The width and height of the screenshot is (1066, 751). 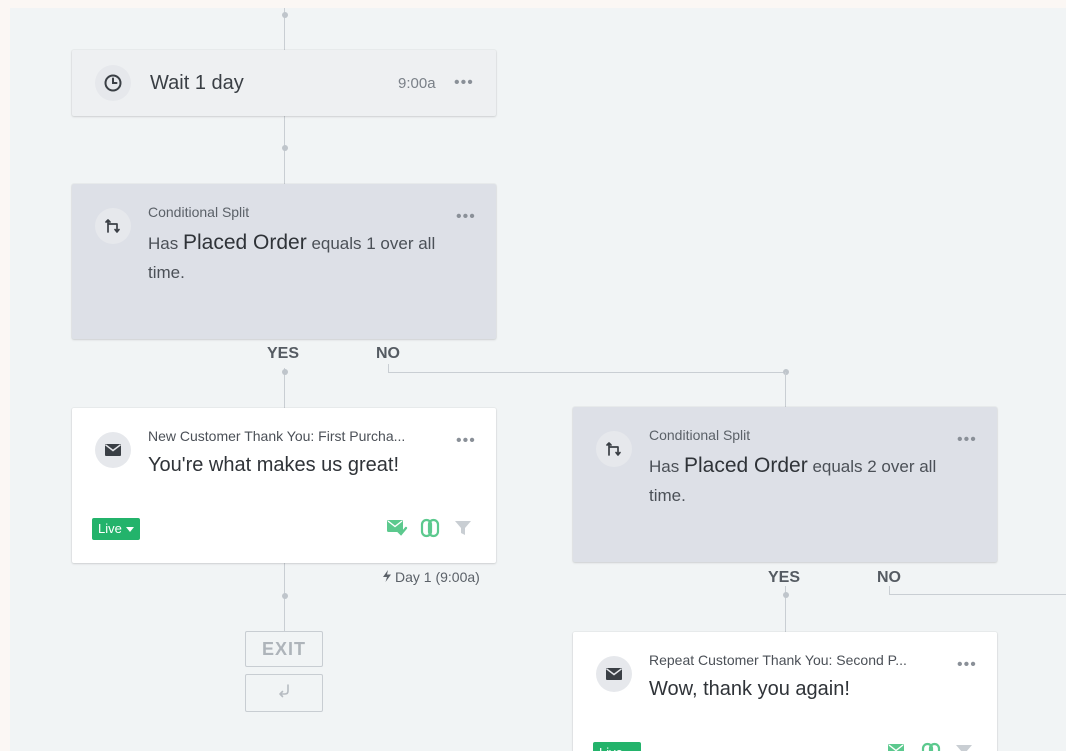 What do you see at coordinates (874, 466) in the screenshot?
I see `condition-suffix: equals 2 over all` at bounding box center [874, 466].